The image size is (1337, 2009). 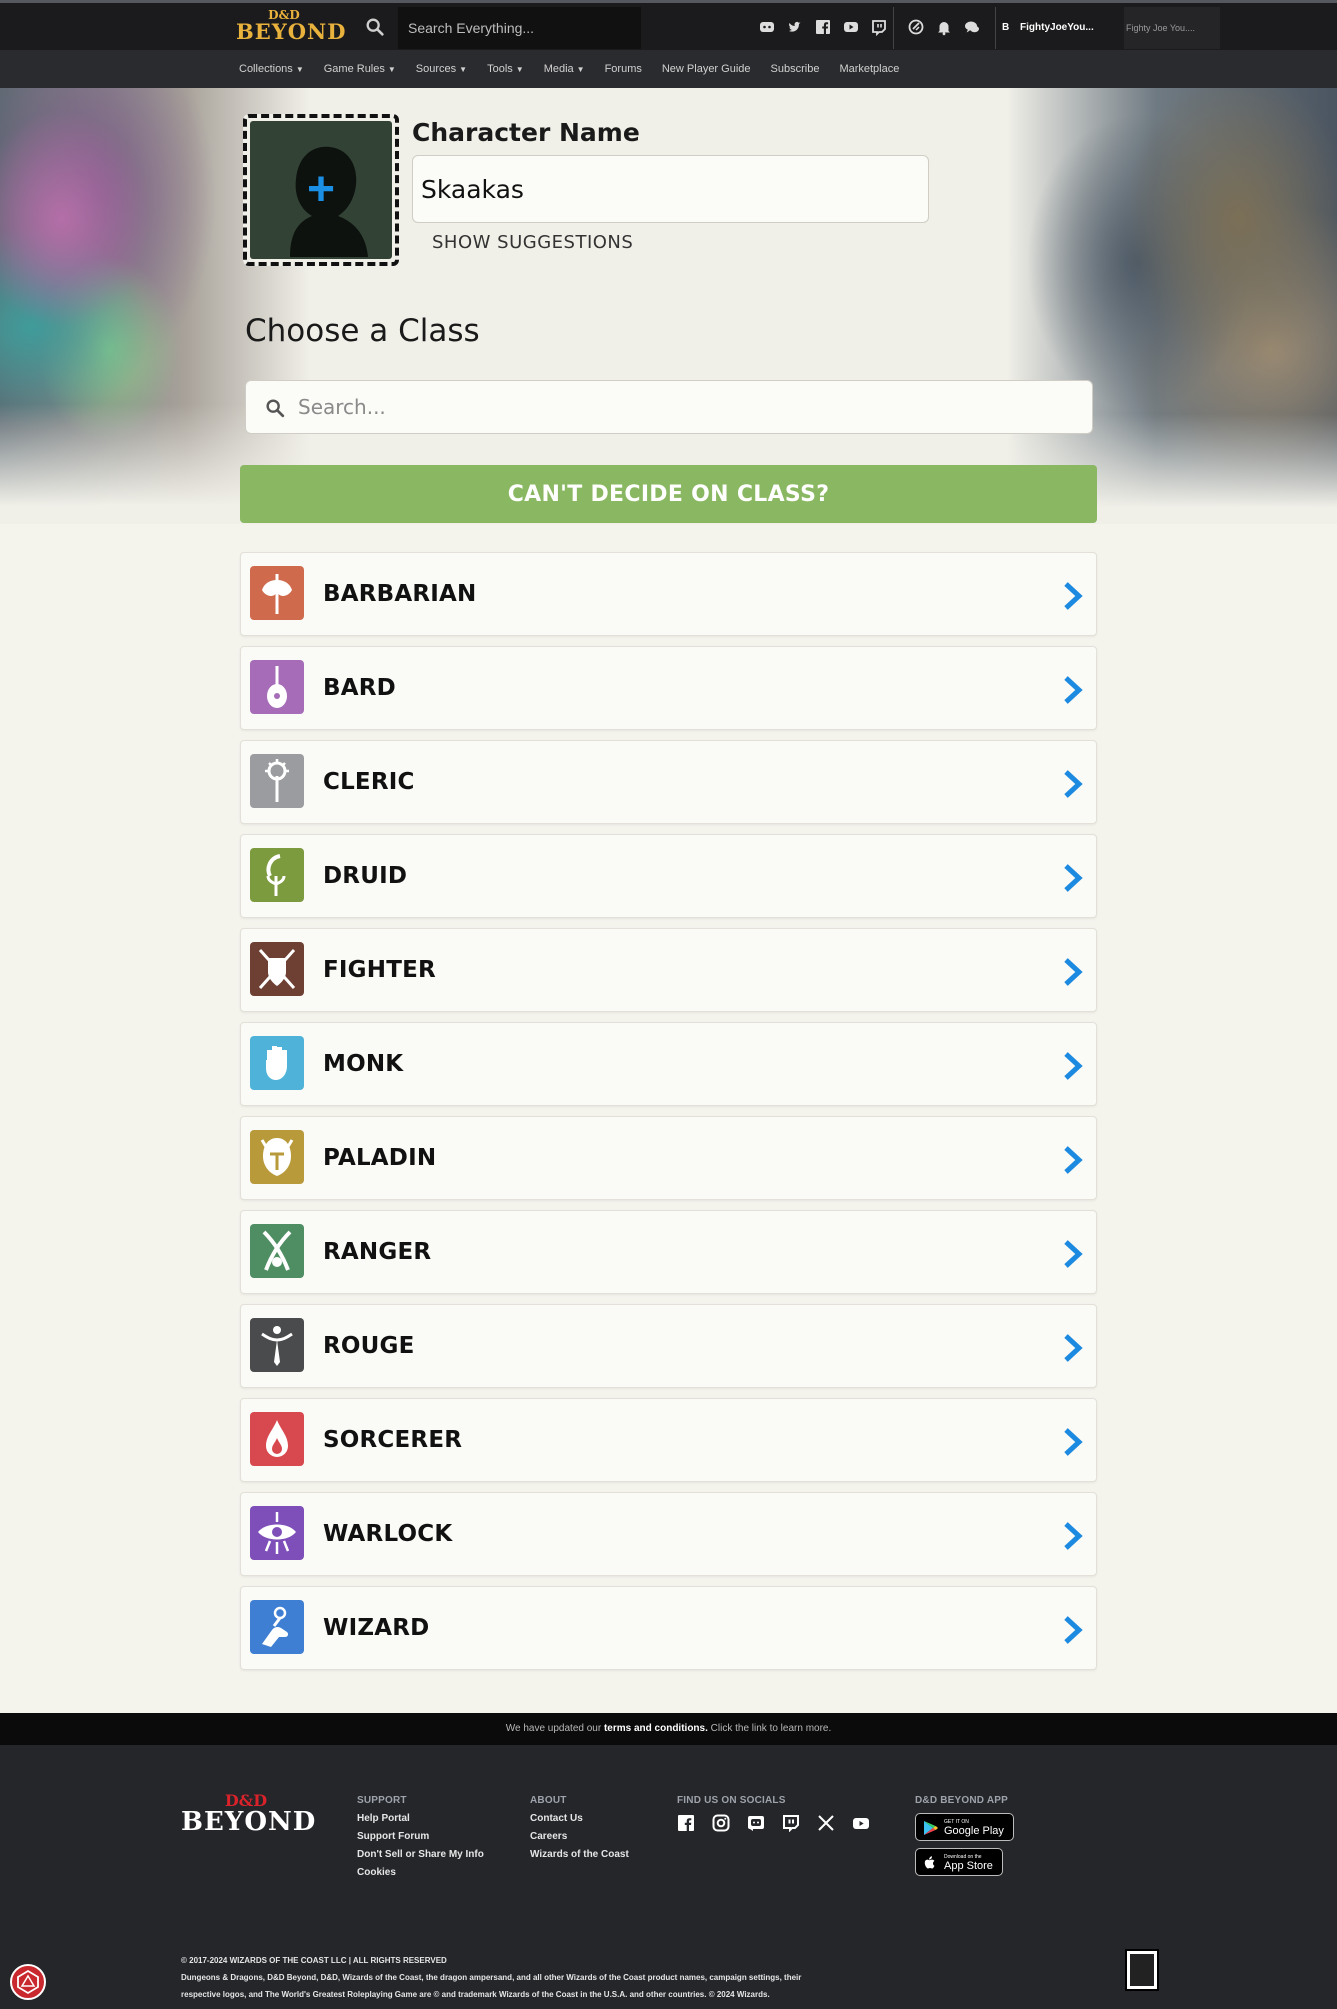 I want to click on chat-icon, so click(x=972, y=27).